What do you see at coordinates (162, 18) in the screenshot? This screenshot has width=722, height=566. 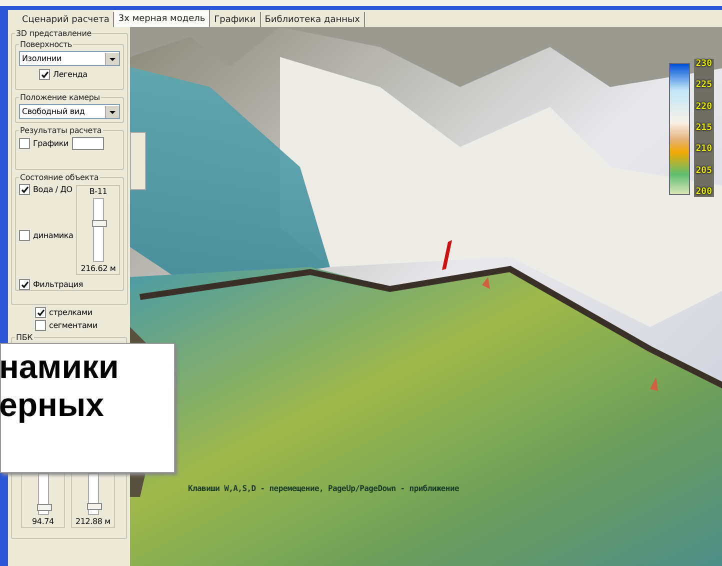 I see `tab: 3х мерная модель` at bounding box center [162, 18].